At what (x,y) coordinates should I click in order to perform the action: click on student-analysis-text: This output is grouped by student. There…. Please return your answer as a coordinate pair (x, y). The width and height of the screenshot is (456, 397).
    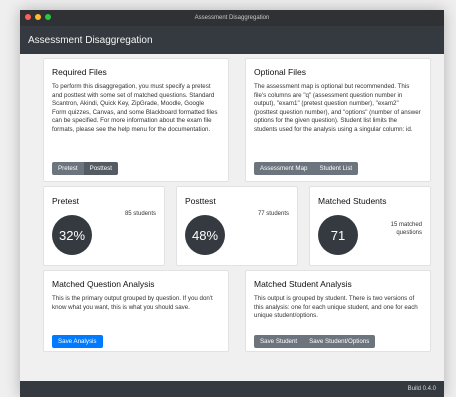
    Looking at the image, I should click on (336, 307).